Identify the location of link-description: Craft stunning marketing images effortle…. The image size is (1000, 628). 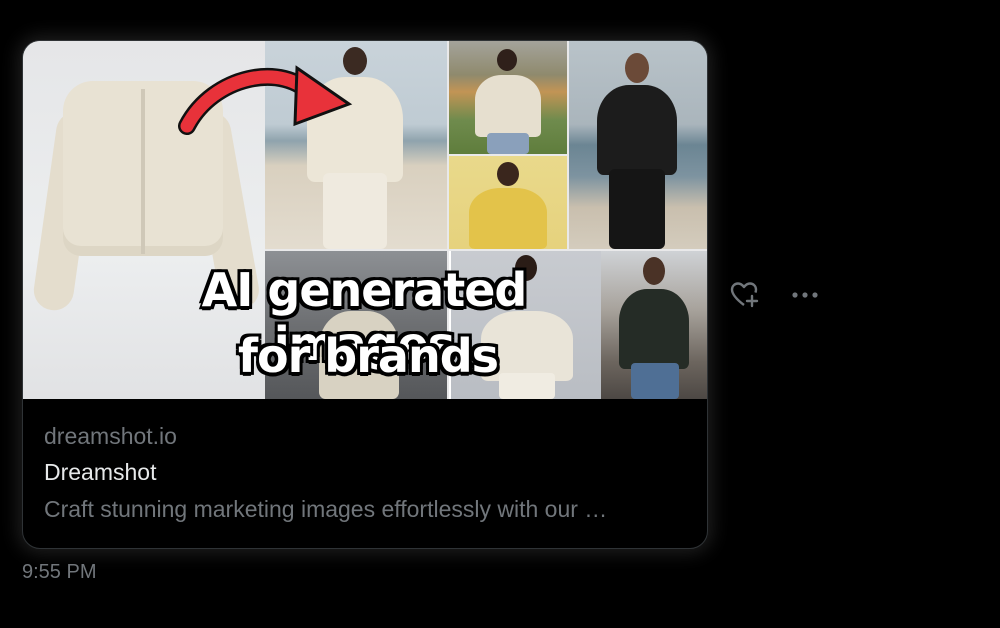
(326, 509).